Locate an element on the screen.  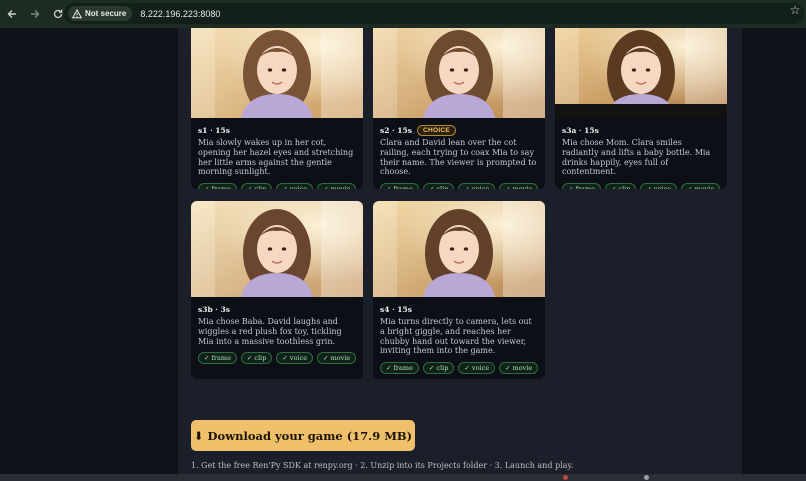
scene-duration: 3s is located at coordinates (225, 309).